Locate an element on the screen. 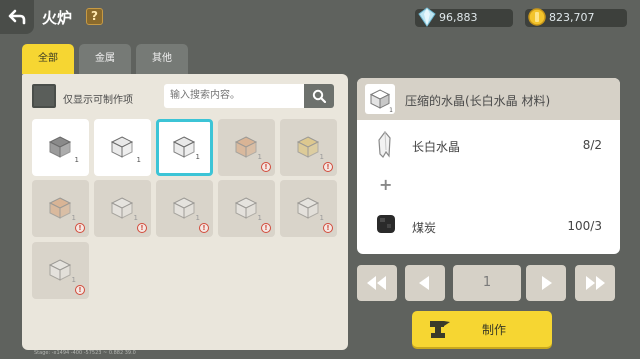  gold-counter: 823,707 is located at coordinates (576, 17).